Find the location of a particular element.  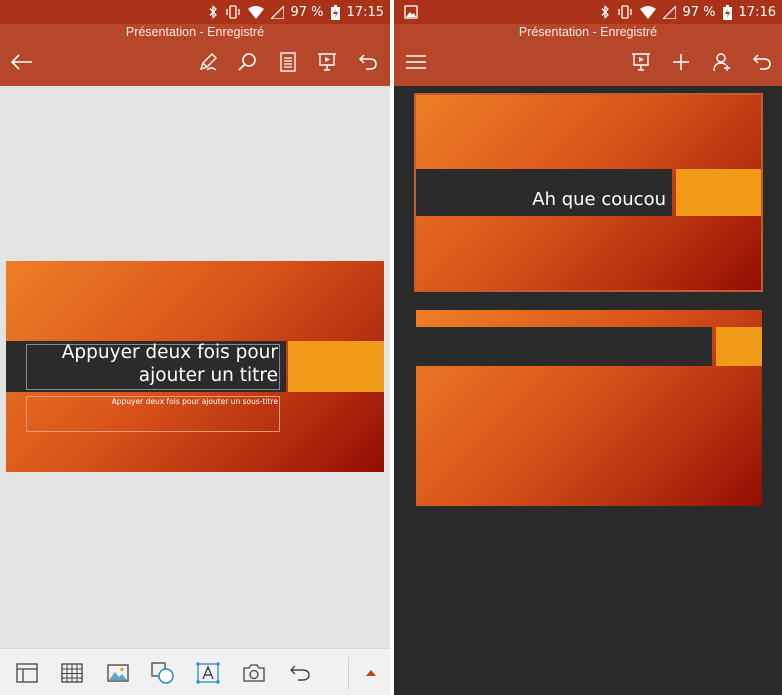

share-button is located at coordinates (722, 62).